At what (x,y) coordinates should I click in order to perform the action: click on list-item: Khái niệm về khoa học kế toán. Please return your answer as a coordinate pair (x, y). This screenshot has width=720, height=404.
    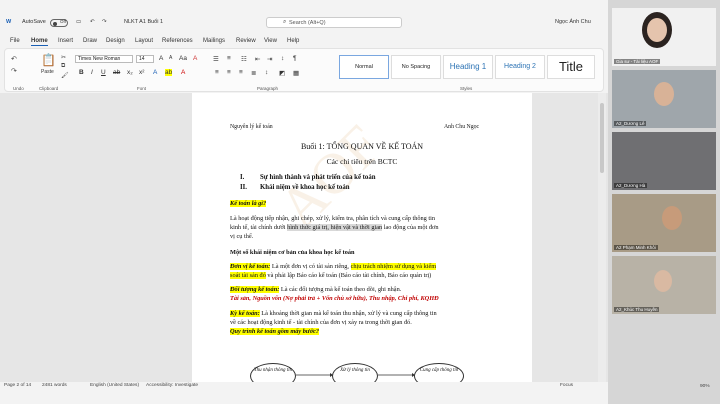
    Looking at the image, I should click on (305, 187).